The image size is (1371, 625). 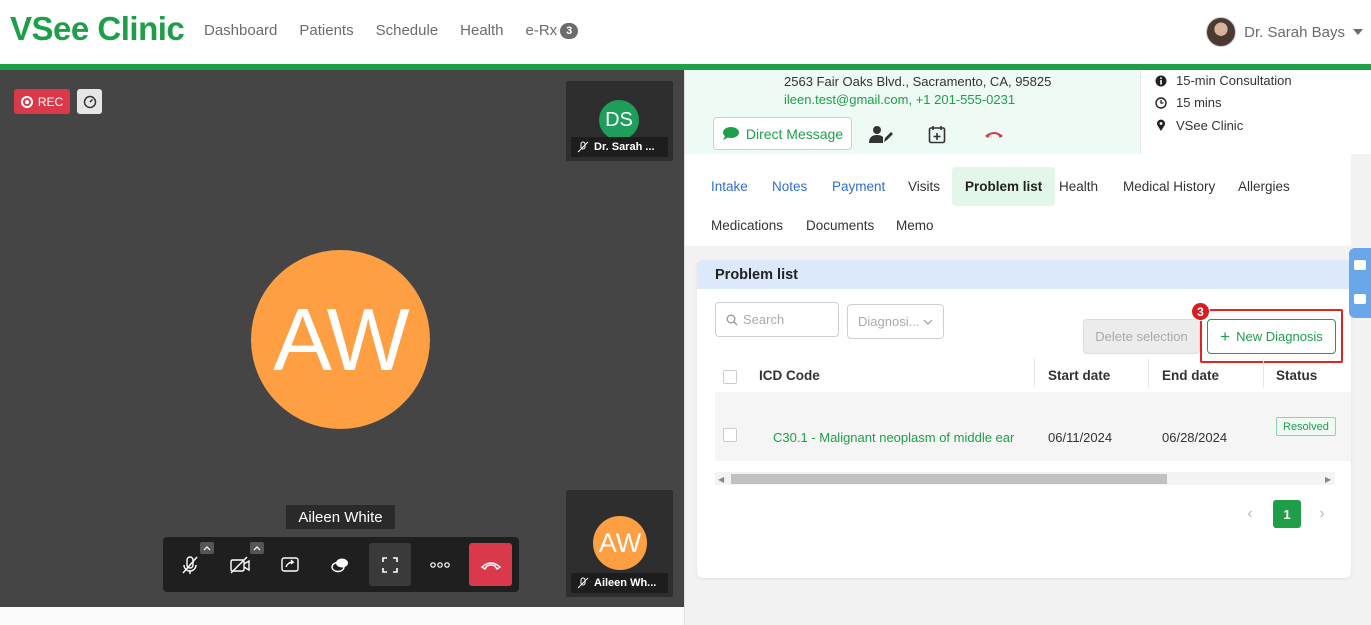 I want to click on gauge-icon, so click(x=89, y=101).